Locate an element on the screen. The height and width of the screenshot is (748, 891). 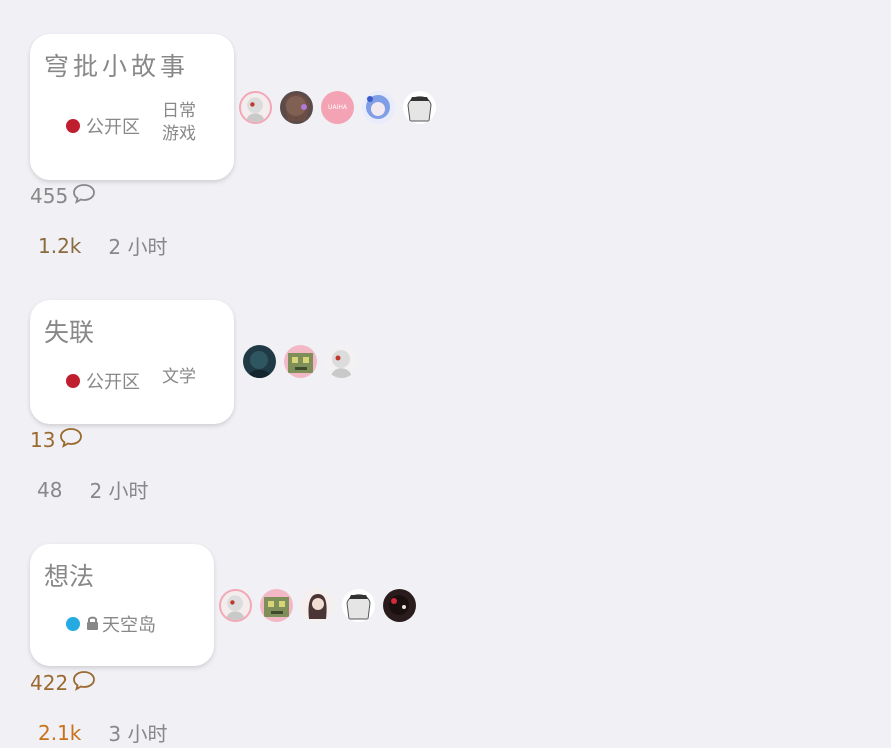
topic-stats: 1.2k 2 小时 is located at coordinates (102, 245).